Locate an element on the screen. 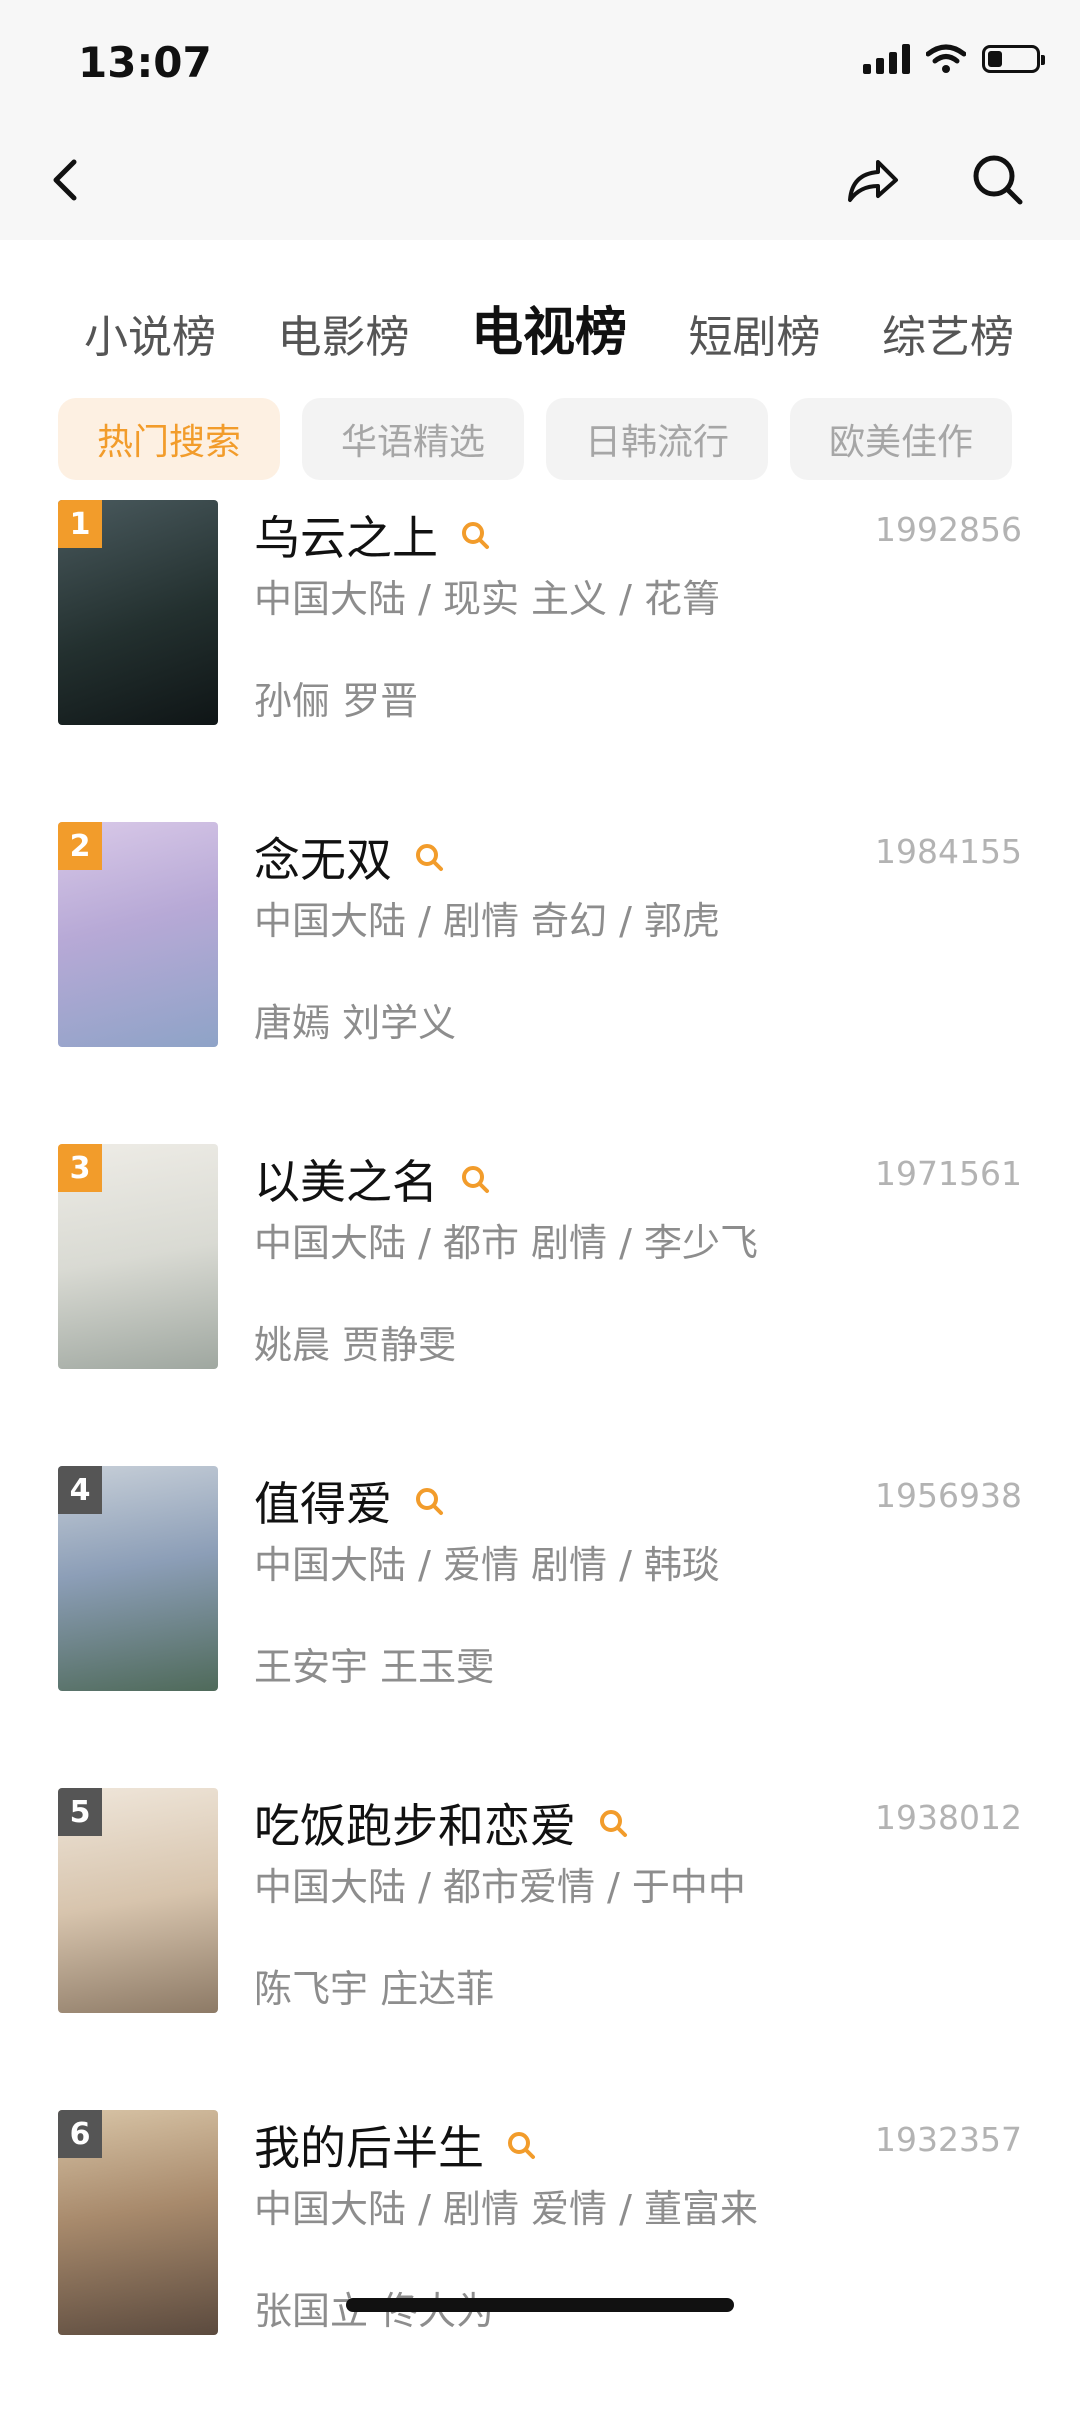 The width and height of the screenshot is (1080, 2432). poster-image: 1 is located at coordinates (138, 612).